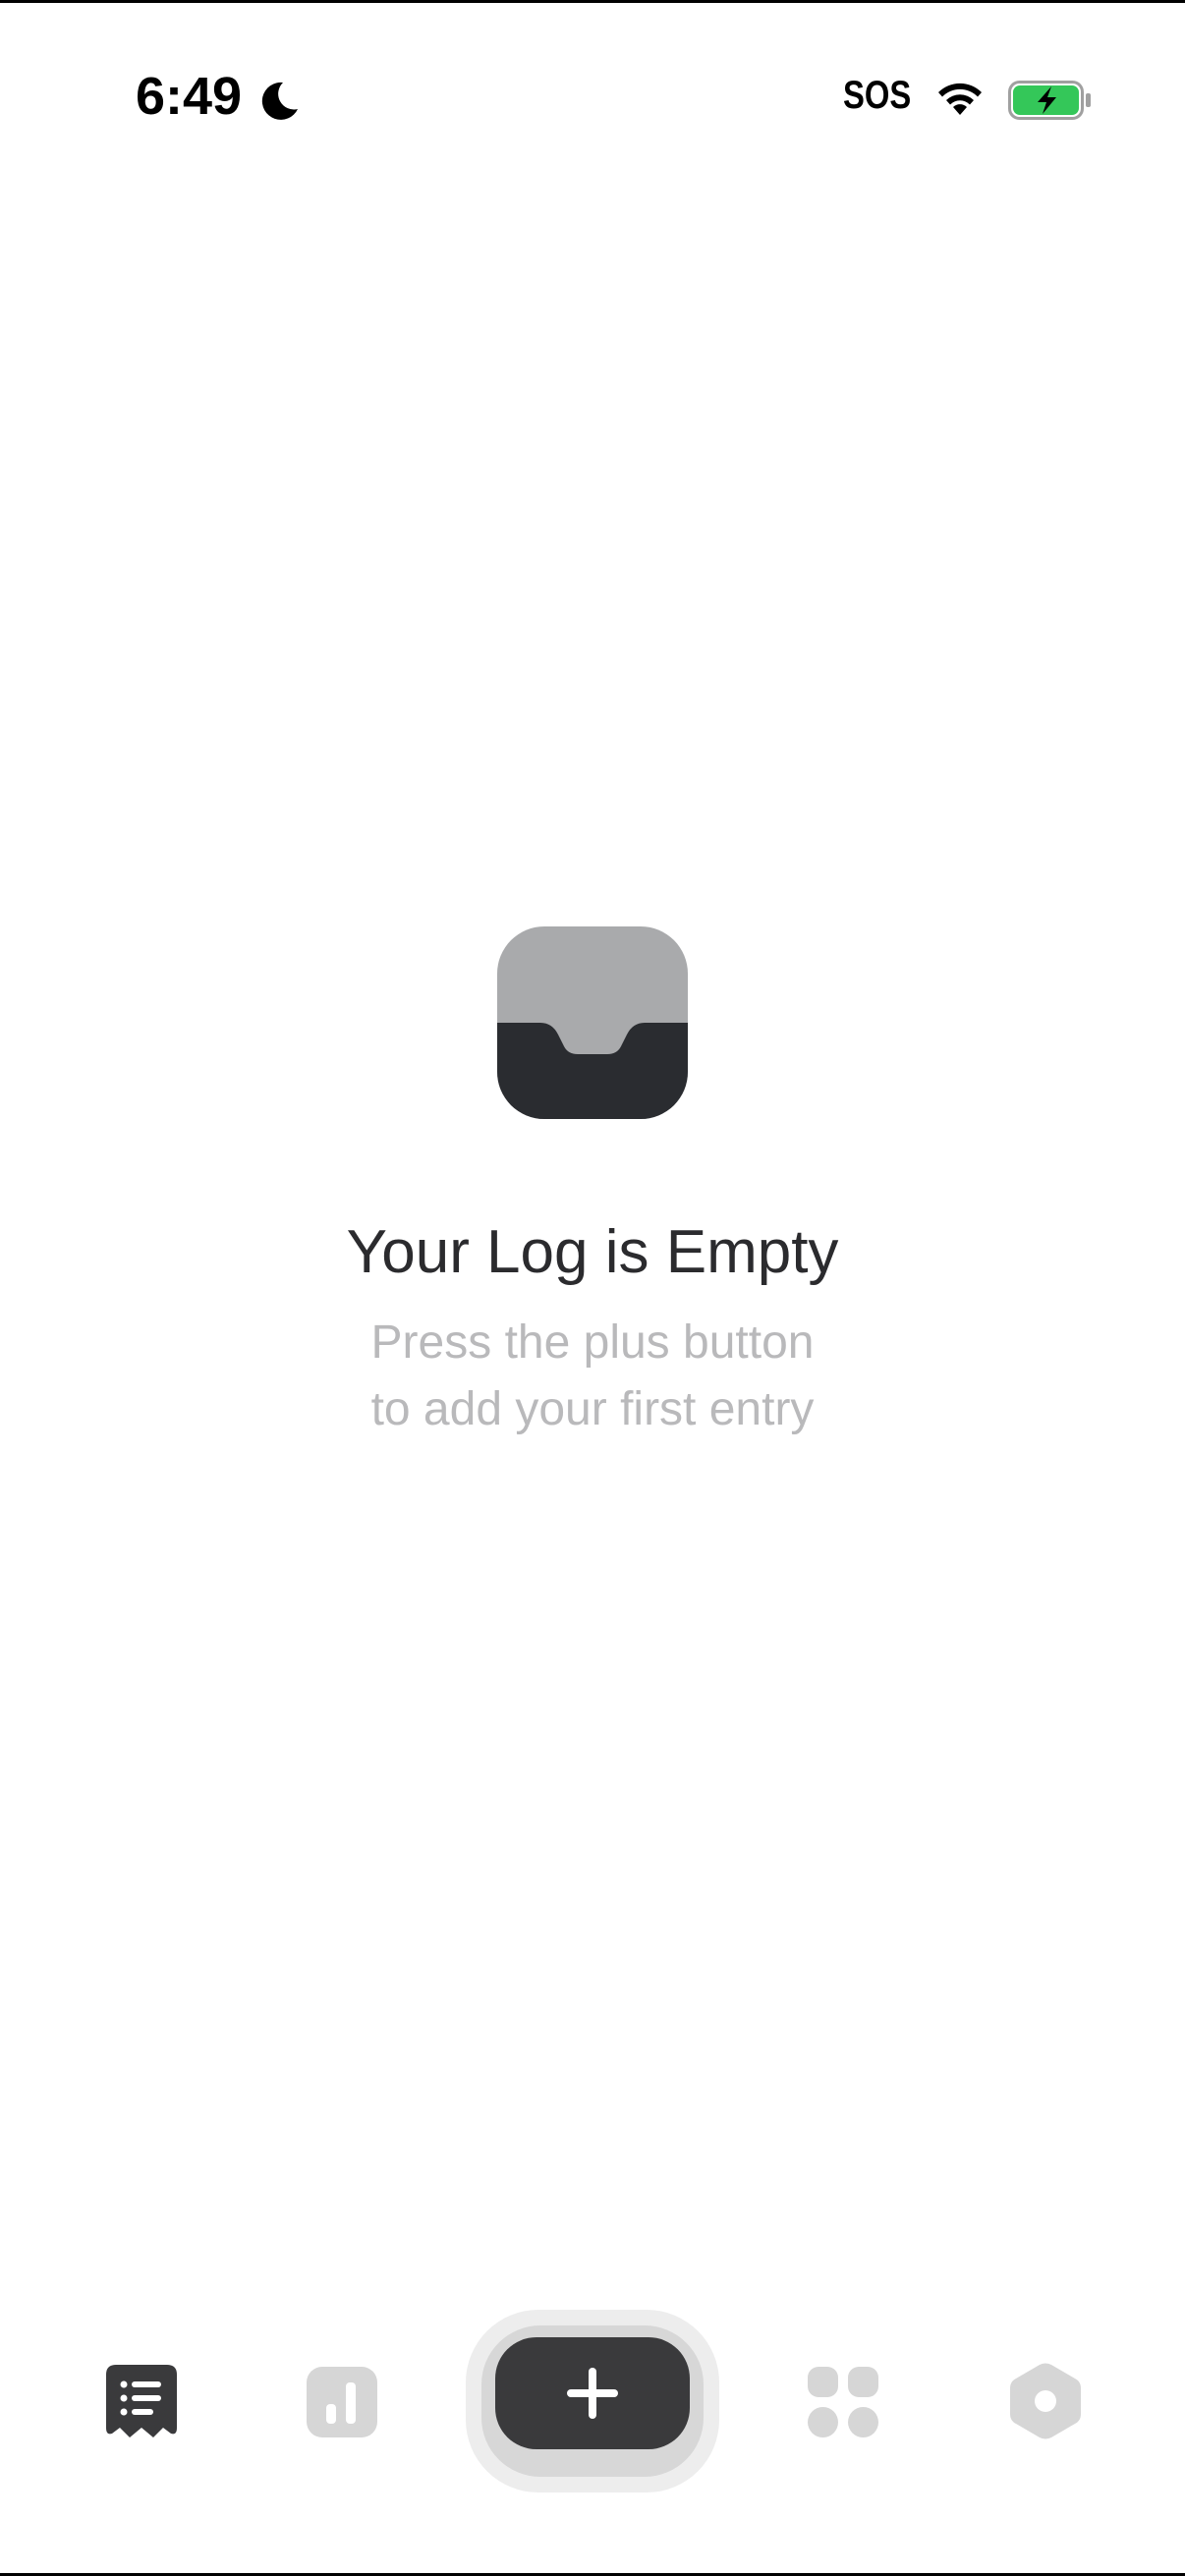 The height and width of the screenshot is (2576, 1185). I want to click on hexagon-settings-icon, so click(1045, 2401).